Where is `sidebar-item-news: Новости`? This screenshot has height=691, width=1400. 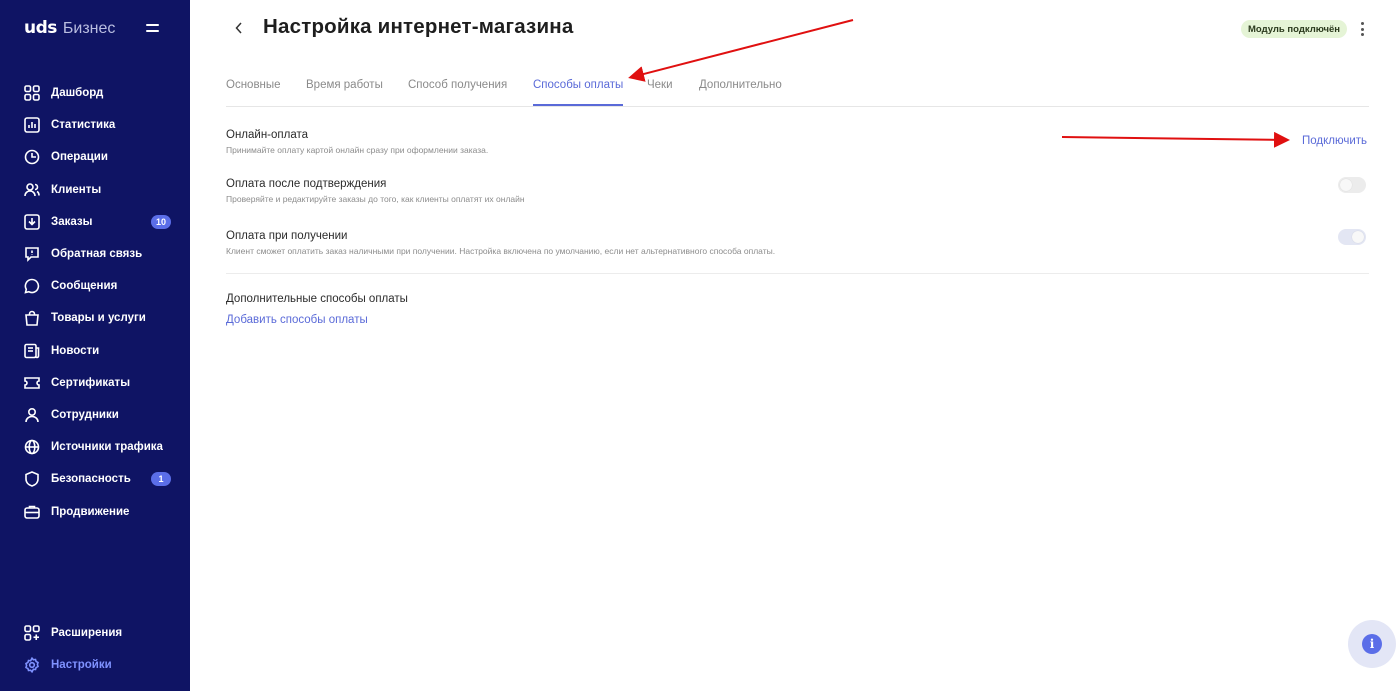
sidebar-item-news: Новости is located at coordinates (95, 351).